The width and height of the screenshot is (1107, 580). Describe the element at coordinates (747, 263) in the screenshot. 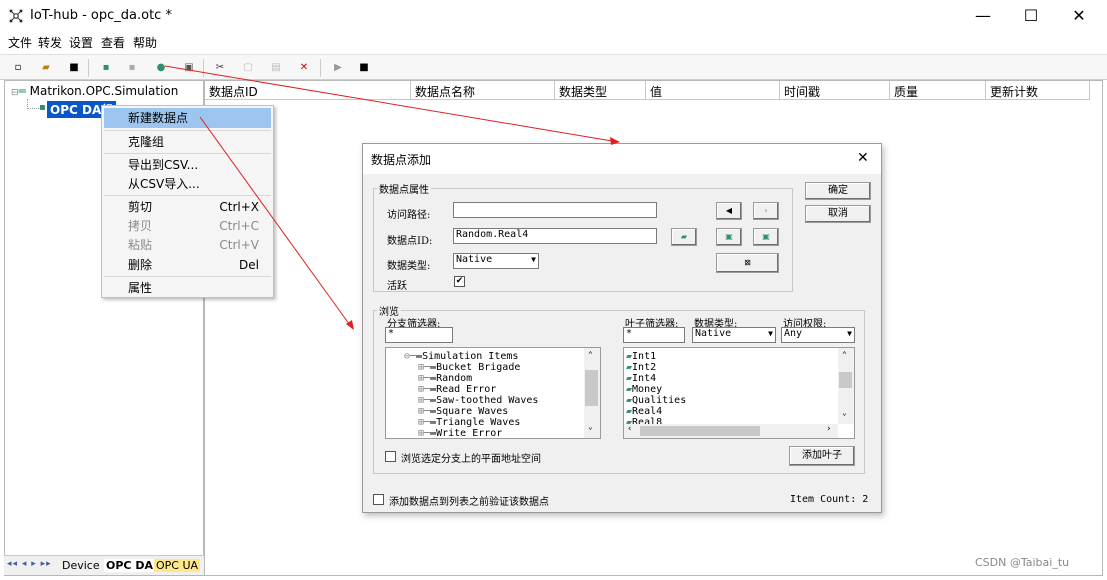

I see `remove-button: ⊠` at that location.